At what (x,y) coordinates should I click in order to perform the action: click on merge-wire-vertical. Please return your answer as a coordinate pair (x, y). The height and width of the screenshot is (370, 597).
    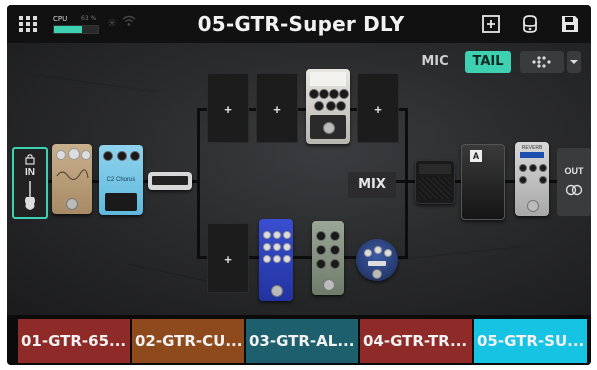
    Looking at the image, I should click on (406, 183).